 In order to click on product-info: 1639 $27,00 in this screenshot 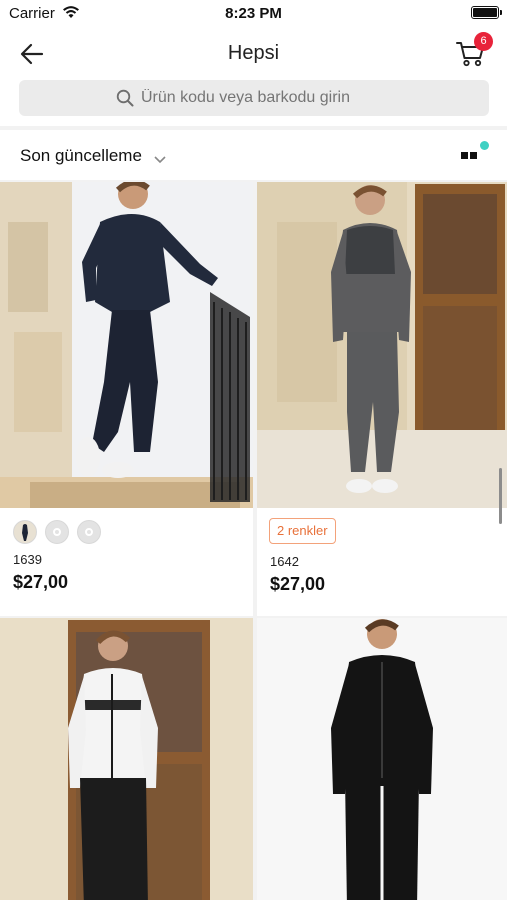, I will do `click(126, 562)`.